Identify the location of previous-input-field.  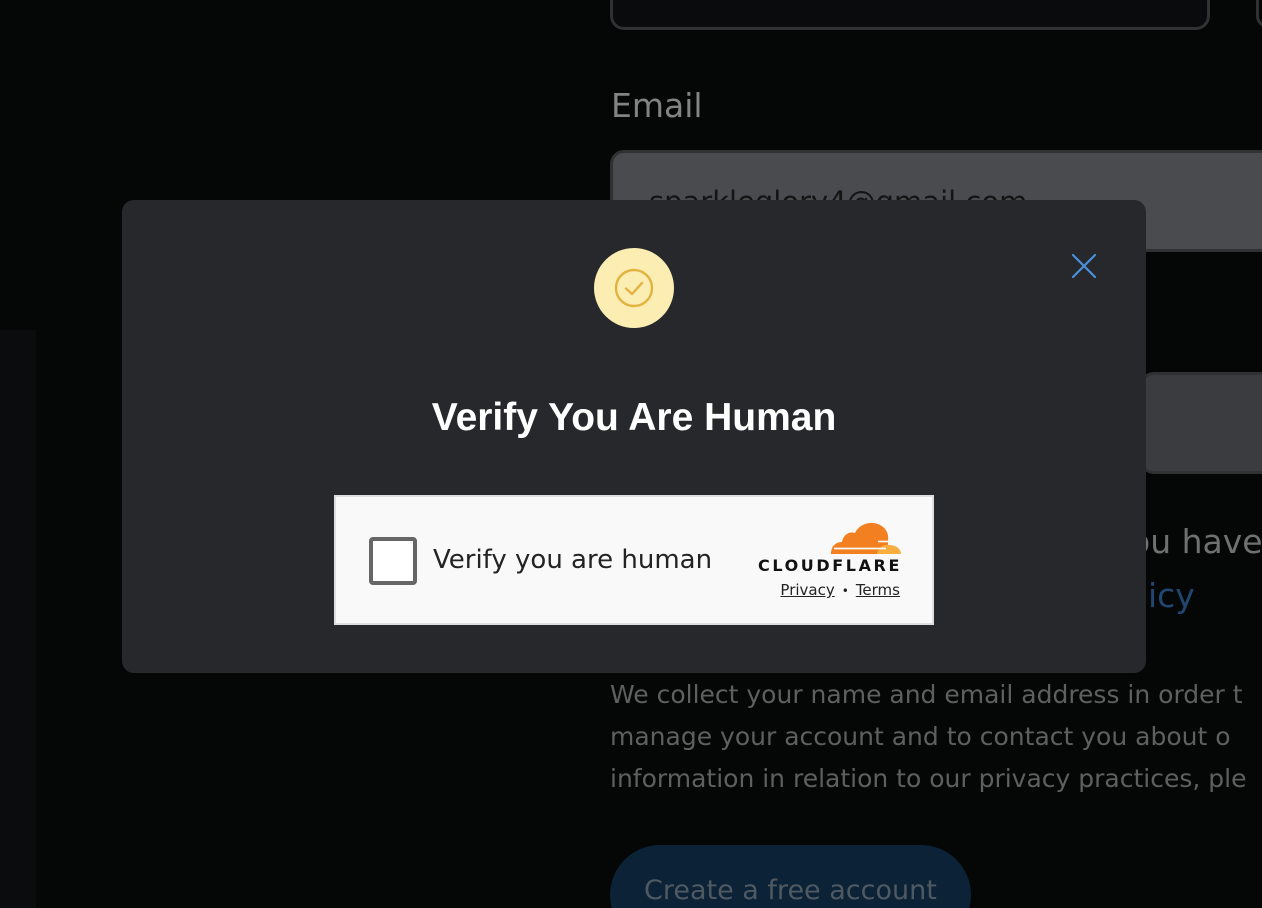
(910, 15).